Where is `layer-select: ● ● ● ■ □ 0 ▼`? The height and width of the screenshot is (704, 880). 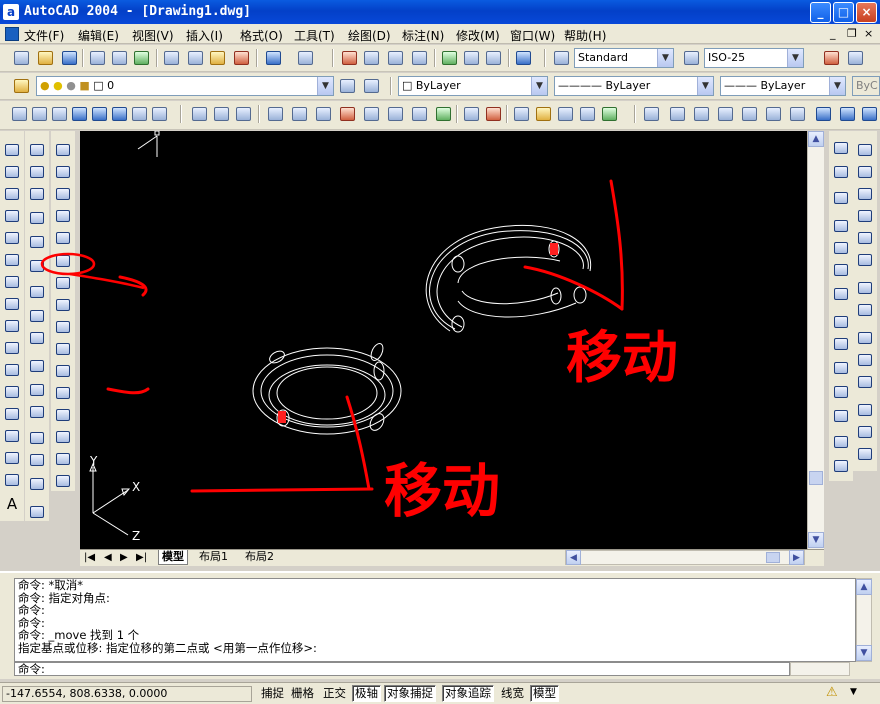 layer-select: ● ● ● ■ □ 0 ▼ is located at coordinates (185, 86).